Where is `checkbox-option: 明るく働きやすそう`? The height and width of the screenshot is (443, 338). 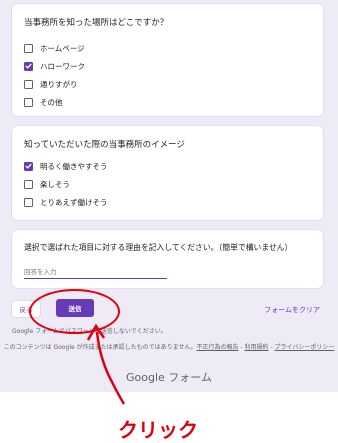
checkbox-option: 明るく働きやすそう is located at coordinates (66, 166).